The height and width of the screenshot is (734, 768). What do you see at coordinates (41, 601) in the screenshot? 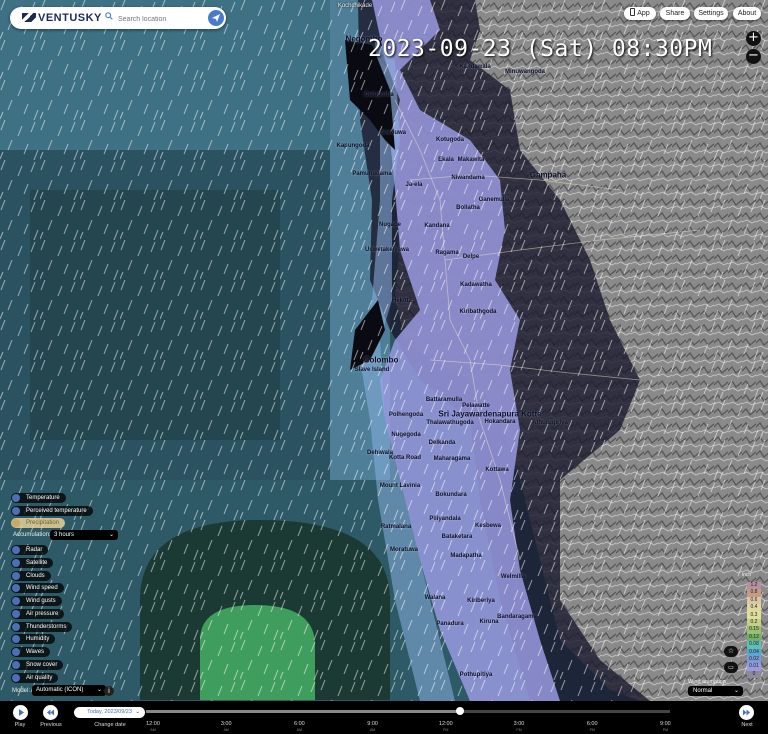
I see `layer-label: Wind gusts` at bounding box center [41, 601].